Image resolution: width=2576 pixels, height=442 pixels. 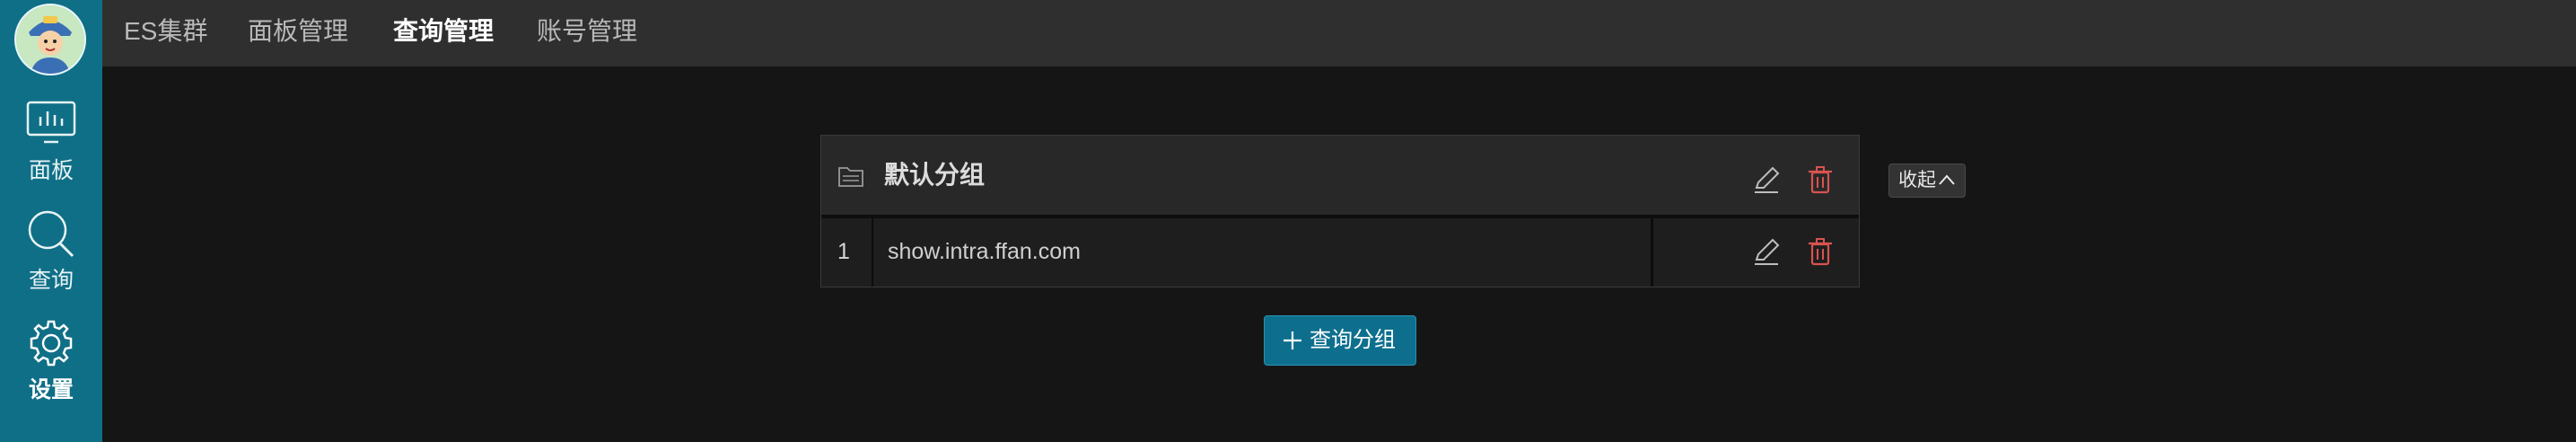 What do you see at coordinates (51, 148) in the screenshot?
I see `sidebar-item-dashboard: 面板` at bounding box center [51, 148].